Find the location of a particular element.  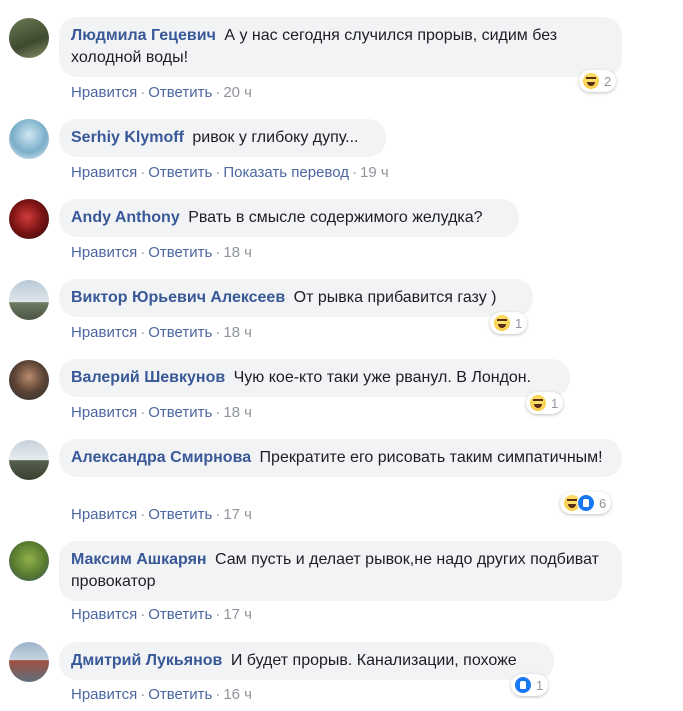

comment-text: И будет прорыв. Канализации, похоже is located at coordinates (373, 660).